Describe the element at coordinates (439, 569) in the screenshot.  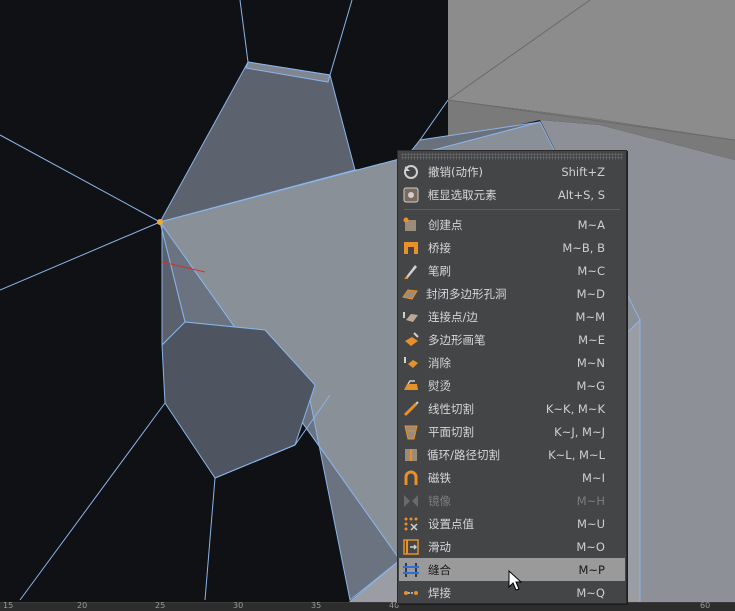
I see `menu-item-label: 缝合` at that location.